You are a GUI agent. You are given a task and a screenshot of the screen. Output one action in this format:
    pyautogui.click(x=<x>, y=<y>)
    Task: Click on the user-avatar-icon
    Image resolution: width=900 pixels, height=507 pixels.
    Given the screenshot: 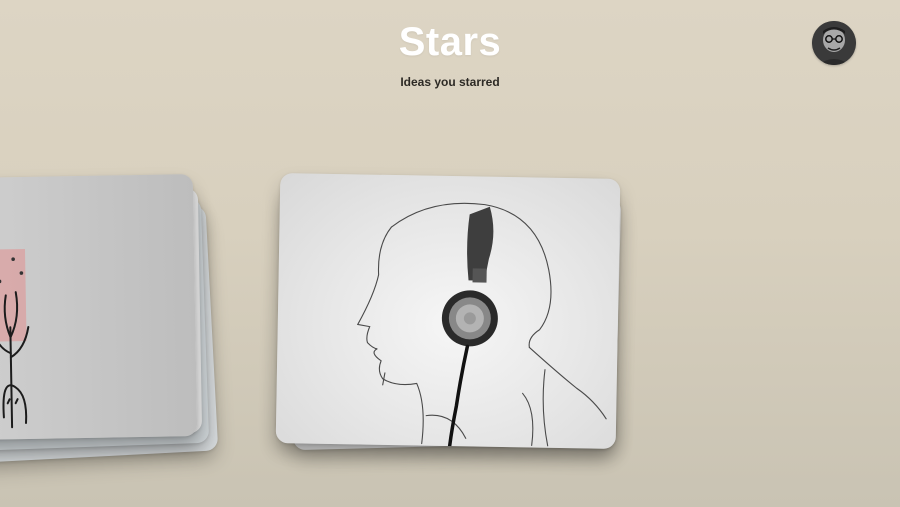 What is the action you would take?
    pyautogui.click(x=834, y=43)
    